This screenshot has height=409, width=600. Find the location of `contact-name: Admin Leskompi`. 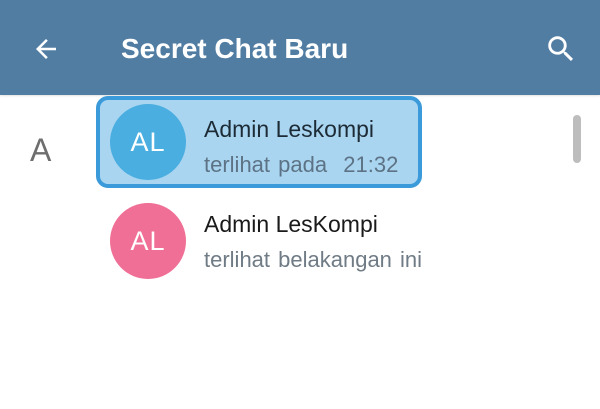

contact-name: Admin Leskompi is located at coordinates (289, 129).